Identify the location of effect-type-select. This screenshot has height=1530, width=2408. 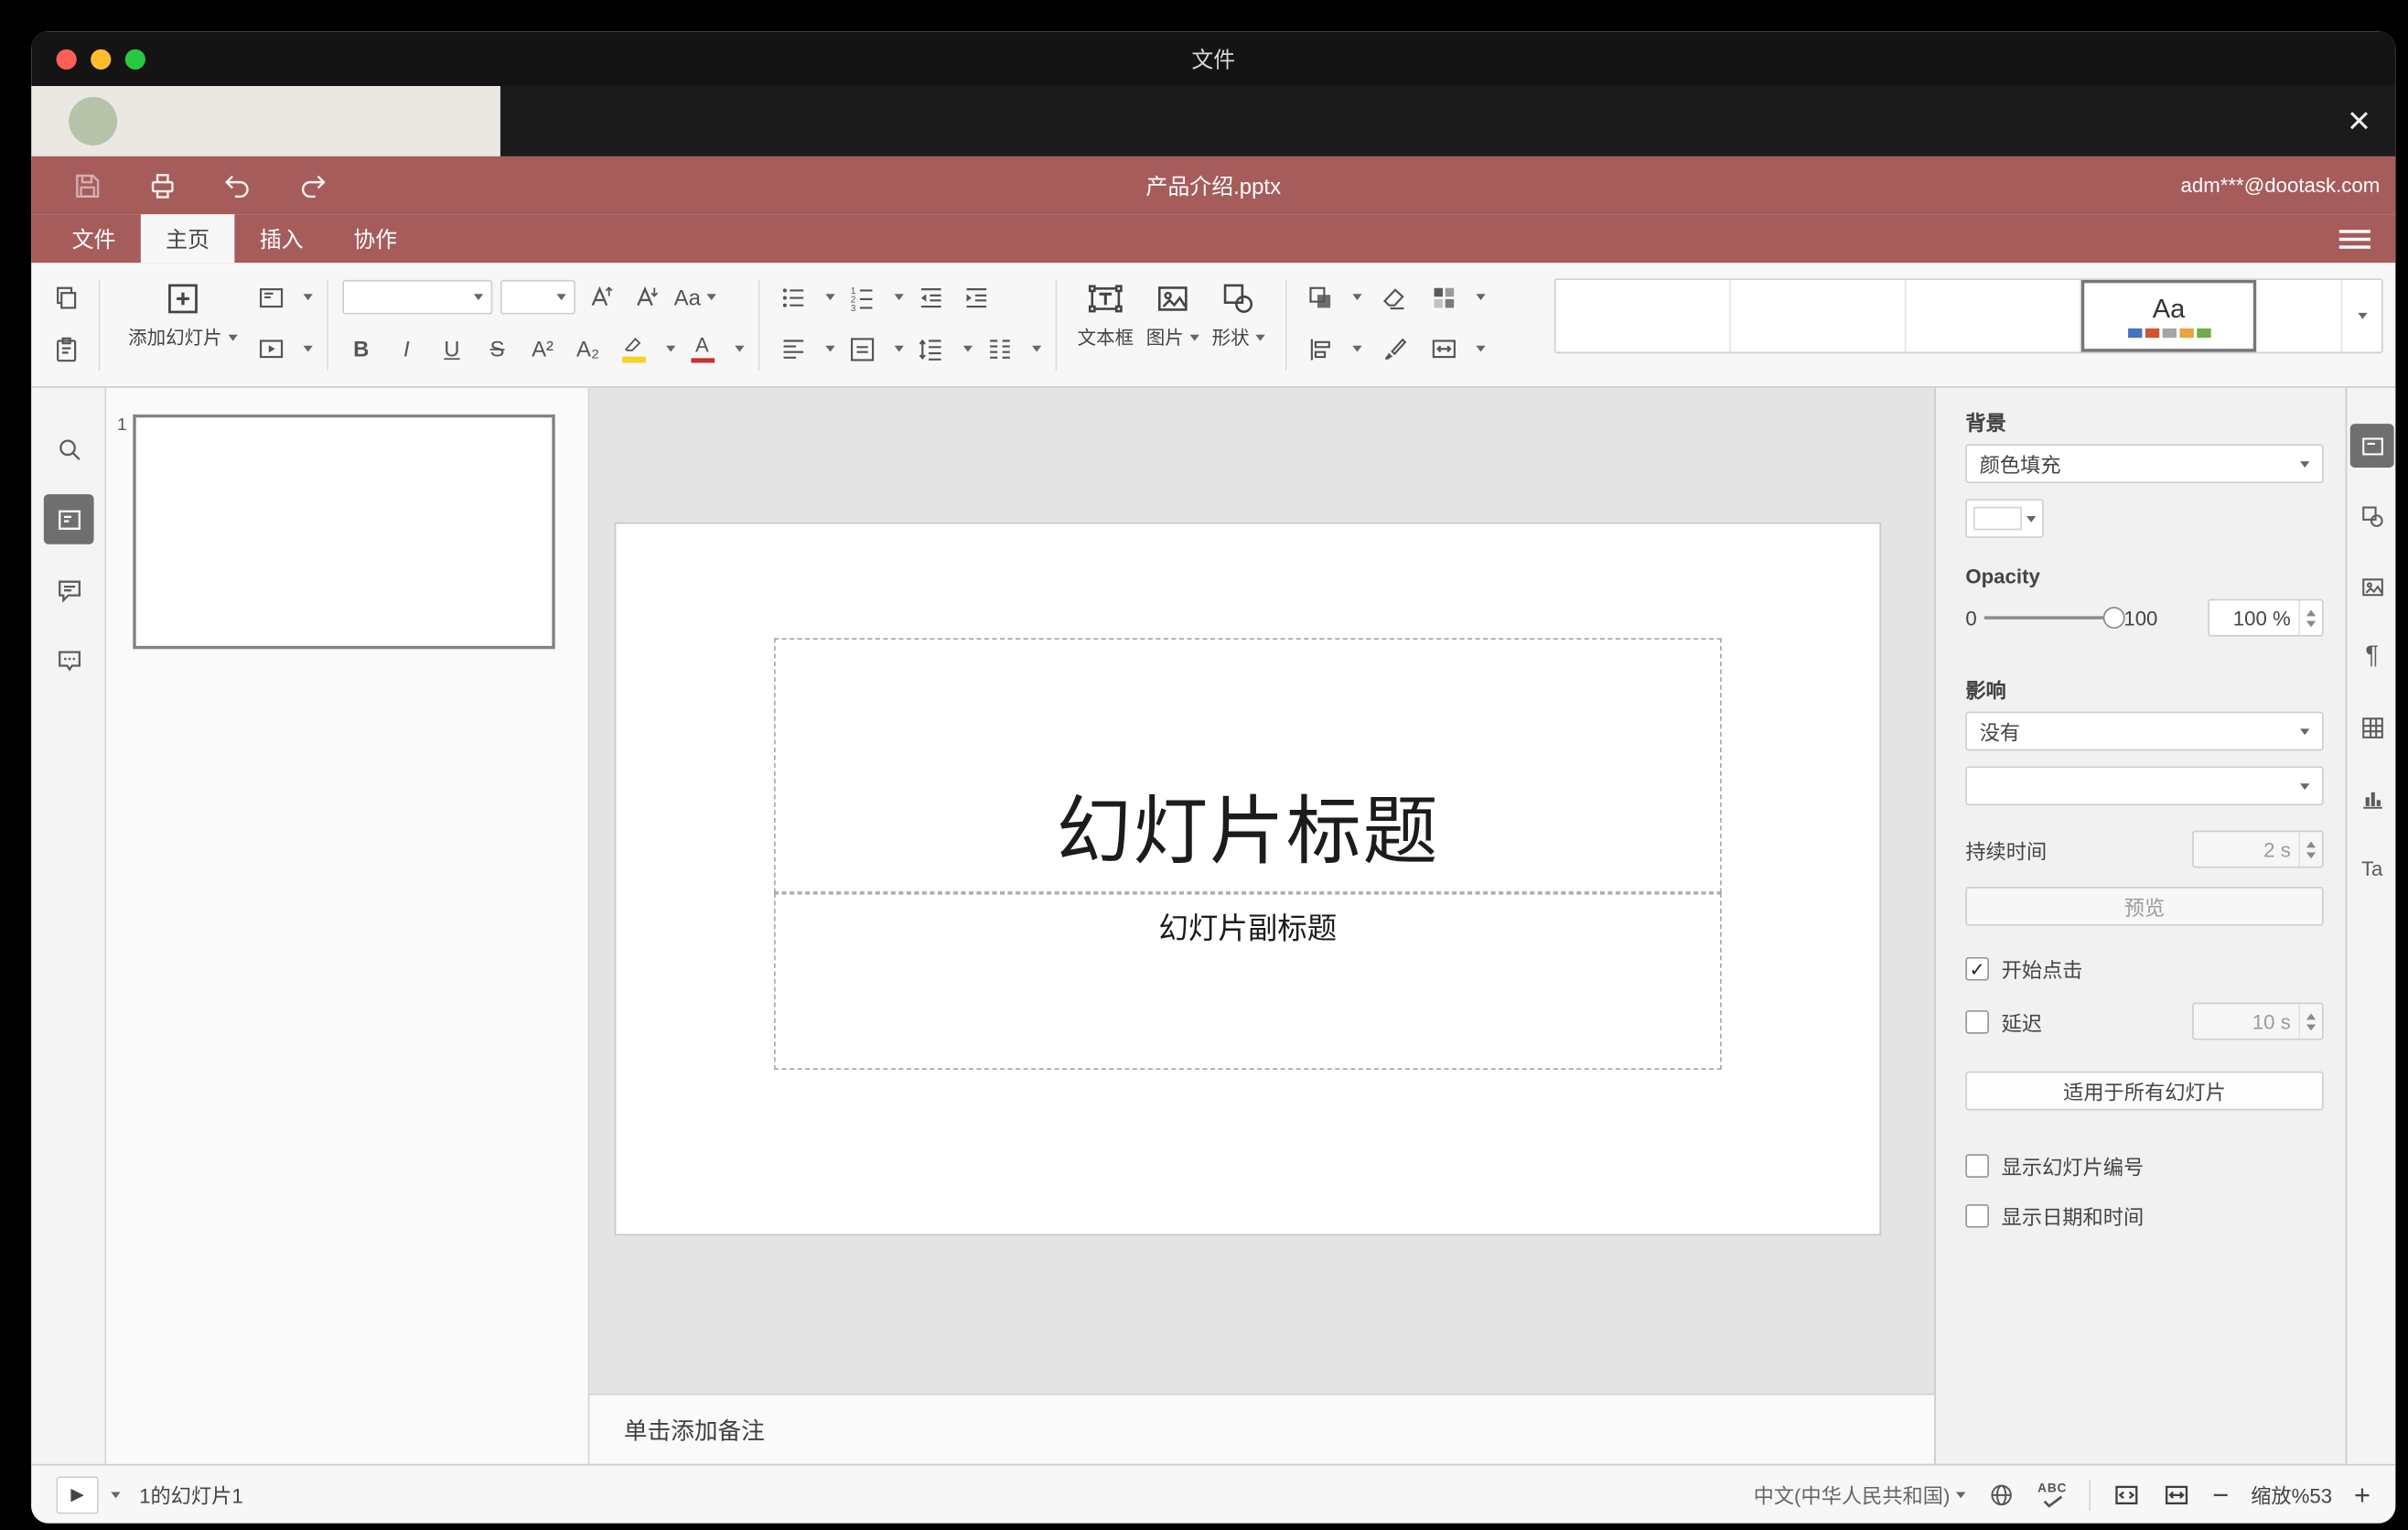
(2144, 786).